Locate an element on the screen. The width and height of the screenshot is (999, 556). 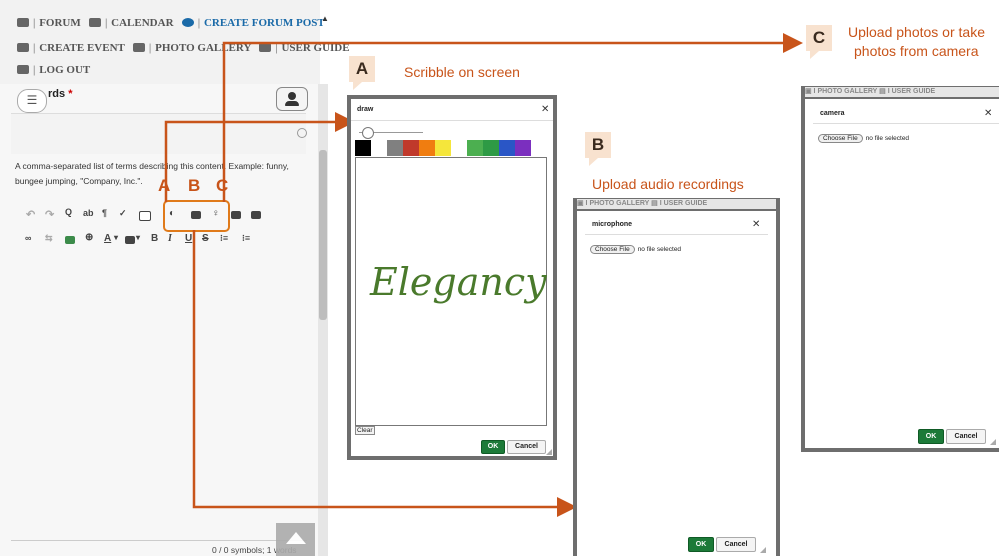
callout-text-b: Upload audio recordings is located at coordinates (668, 184).